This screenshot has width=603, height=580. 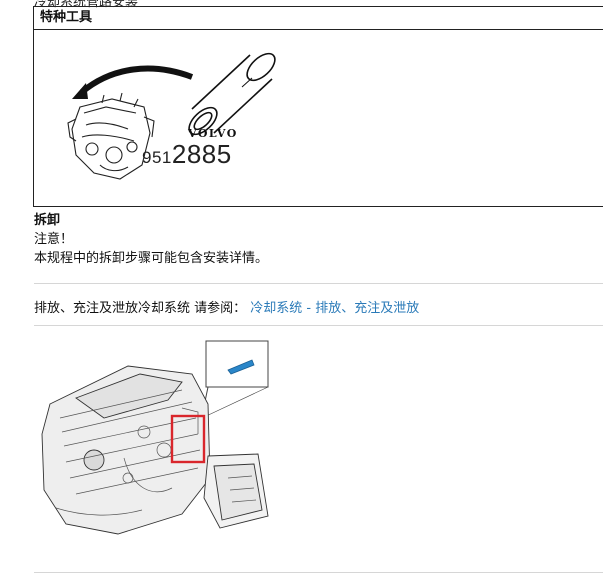 I want to click on tool-part-number: 9512885, so click(x=187, y=154).